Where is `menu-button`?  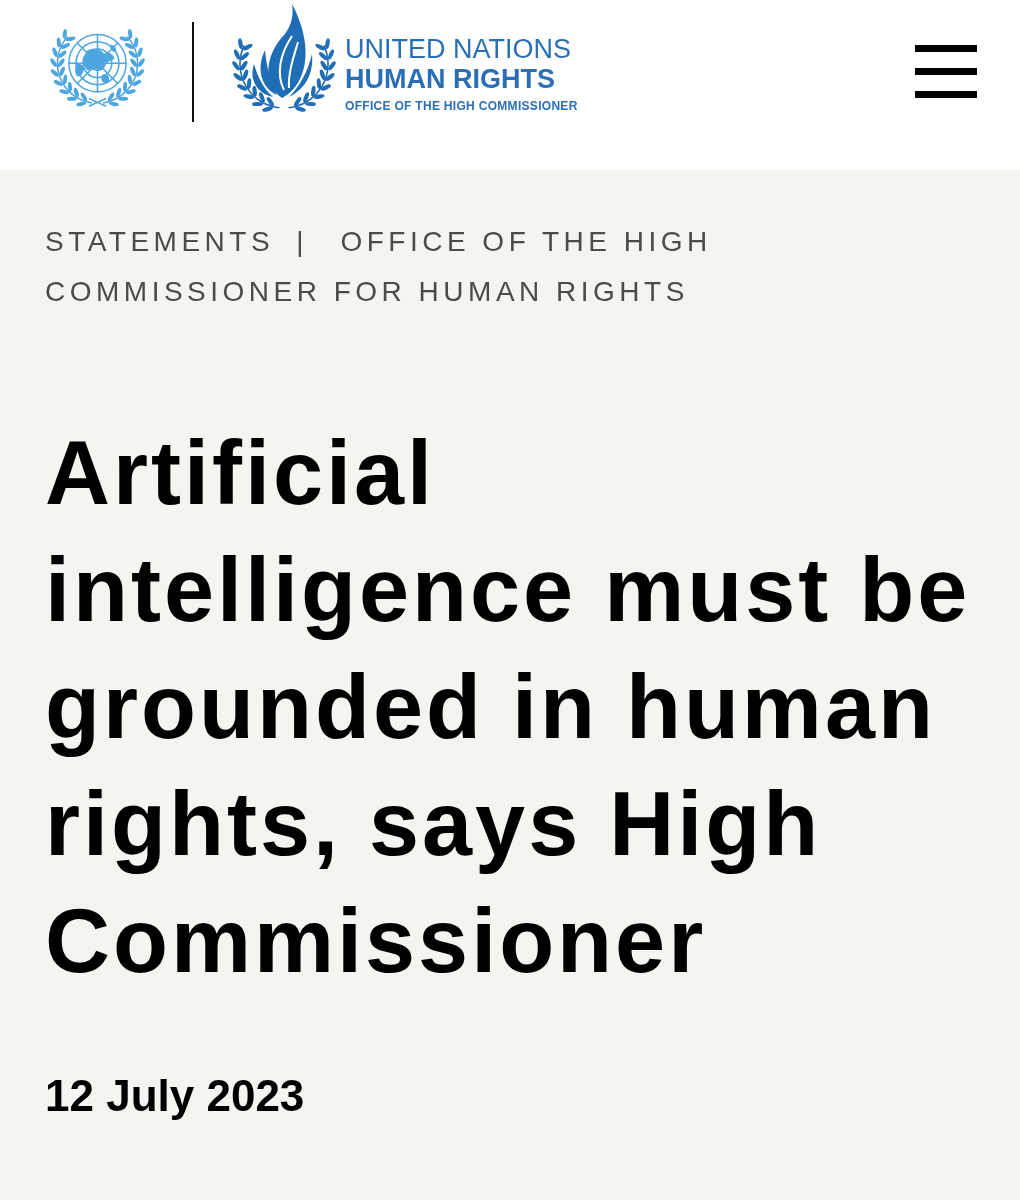
menu-button is located at coordinates (946, 71).